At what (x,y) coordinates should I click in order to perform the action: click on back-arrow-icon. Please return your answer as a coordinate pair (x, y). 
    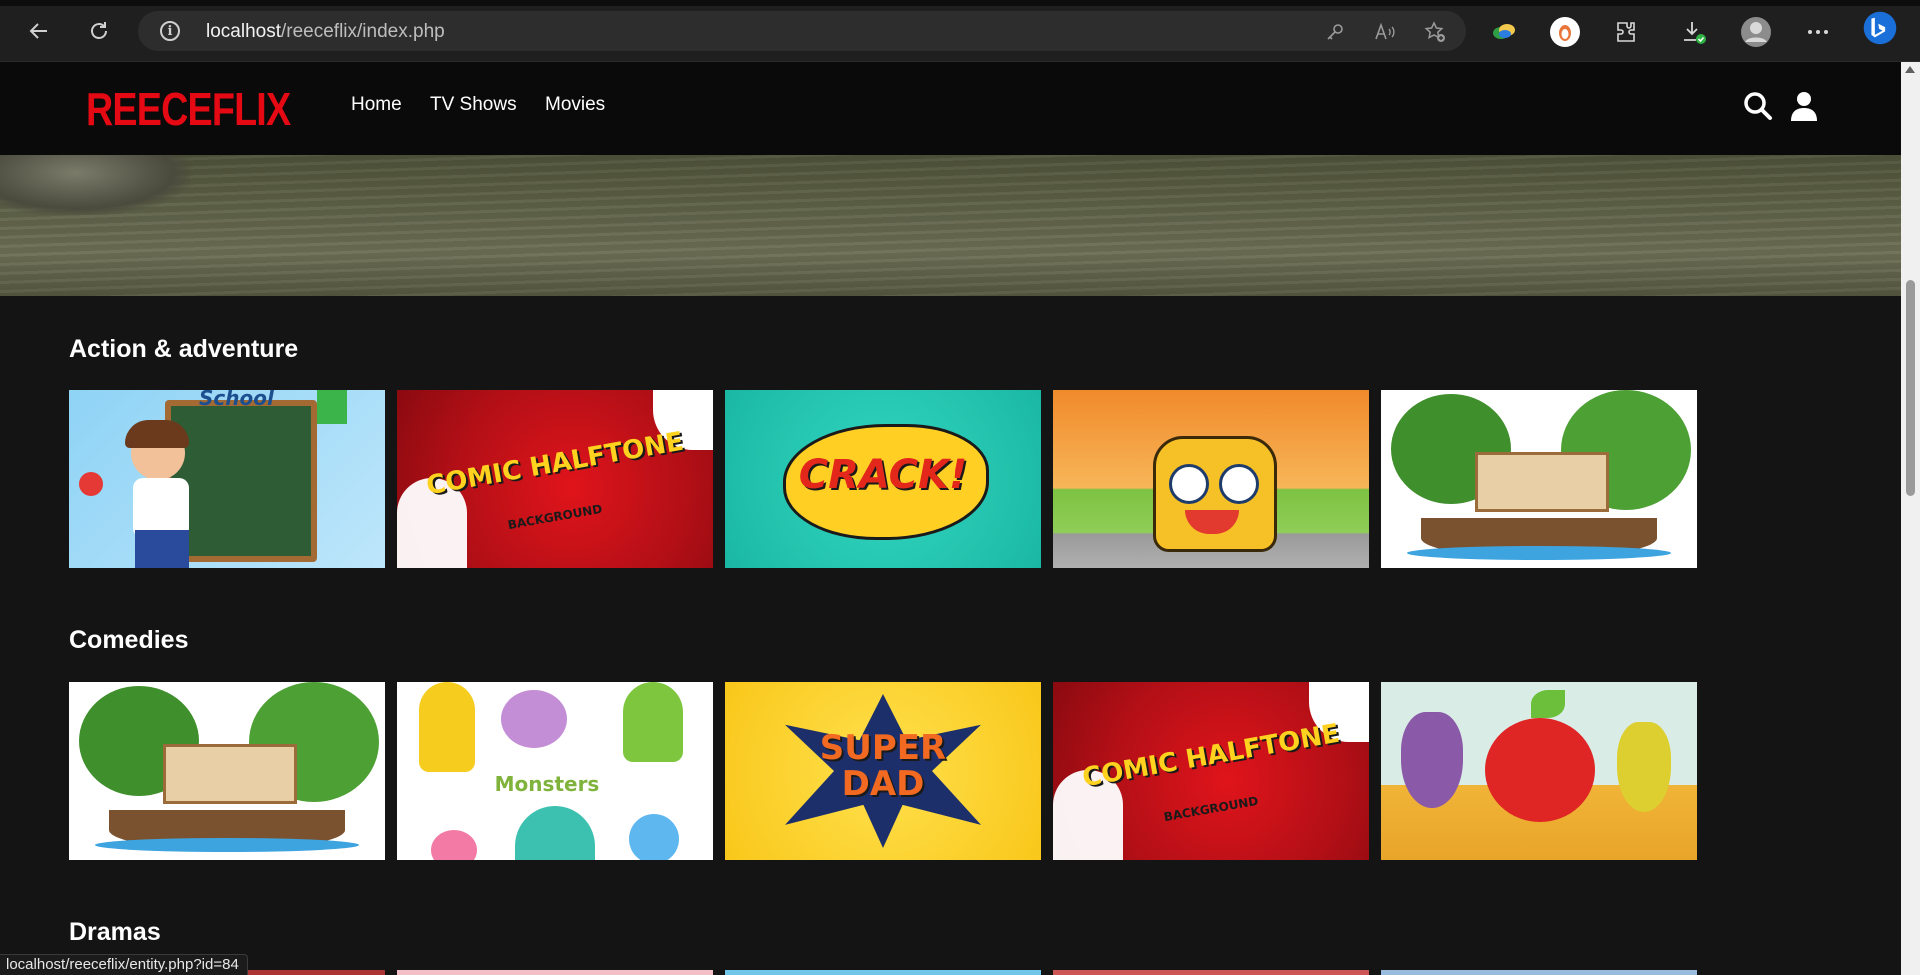
    Looking at the image, I should click on (38, 31).